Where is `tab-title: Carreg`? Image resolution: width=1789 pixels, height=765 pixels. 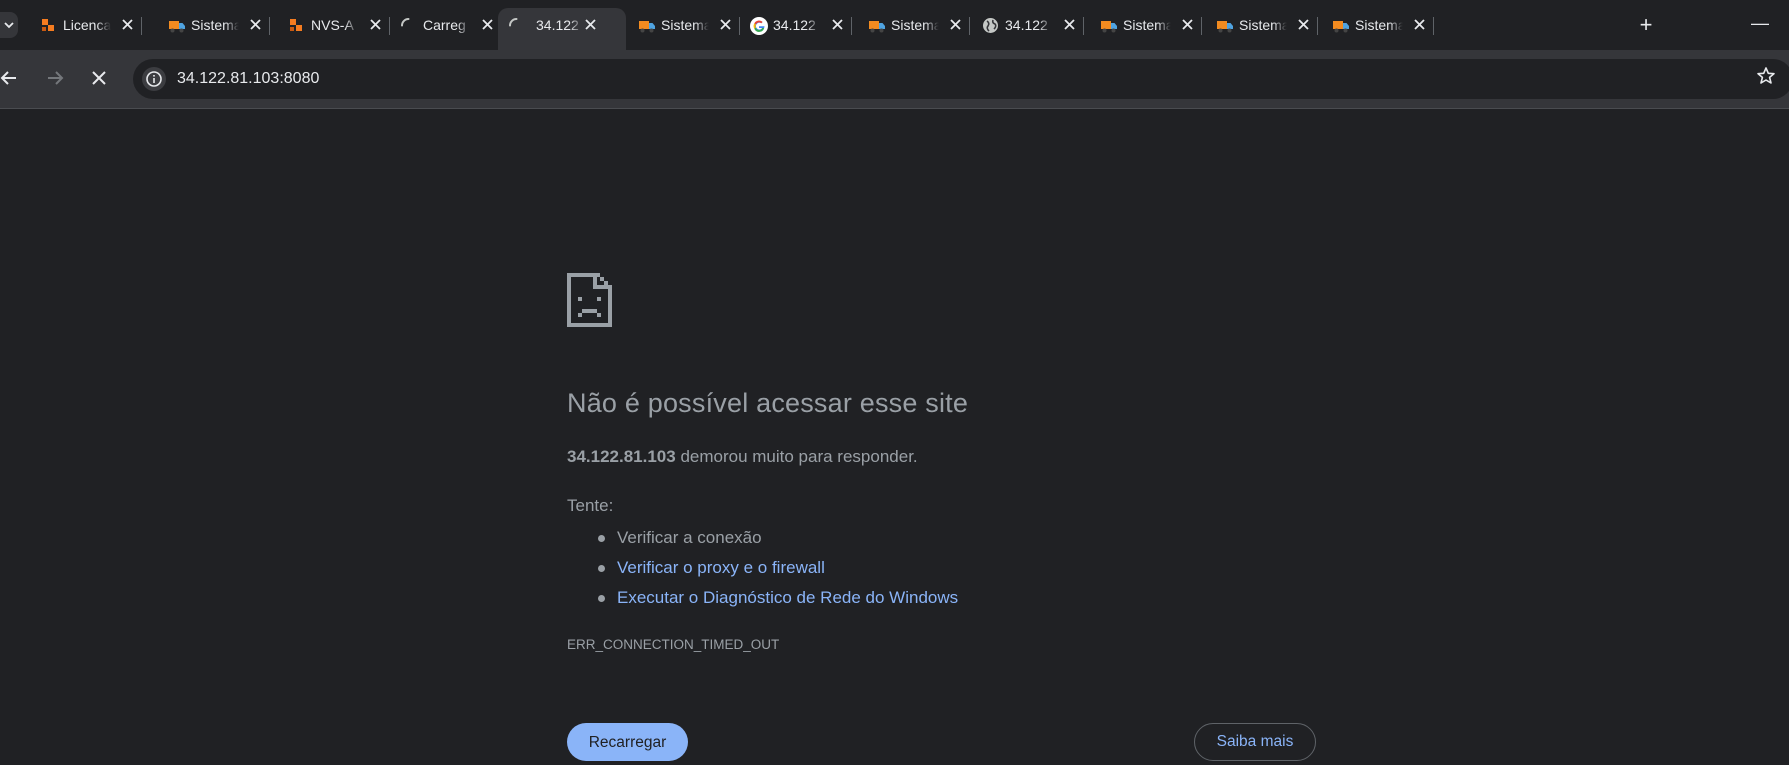
tab-title: Carreg is located at coordinates (444, 25).